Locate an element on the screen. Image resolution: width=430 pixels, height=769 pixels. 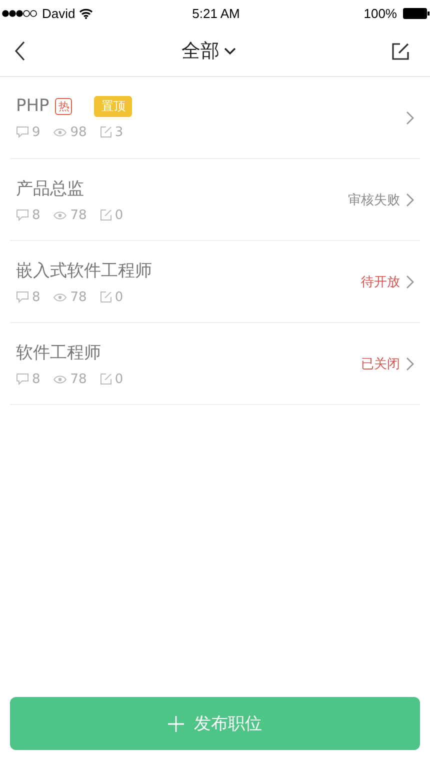
job-title: PHP is located at coordinates (33, 106).